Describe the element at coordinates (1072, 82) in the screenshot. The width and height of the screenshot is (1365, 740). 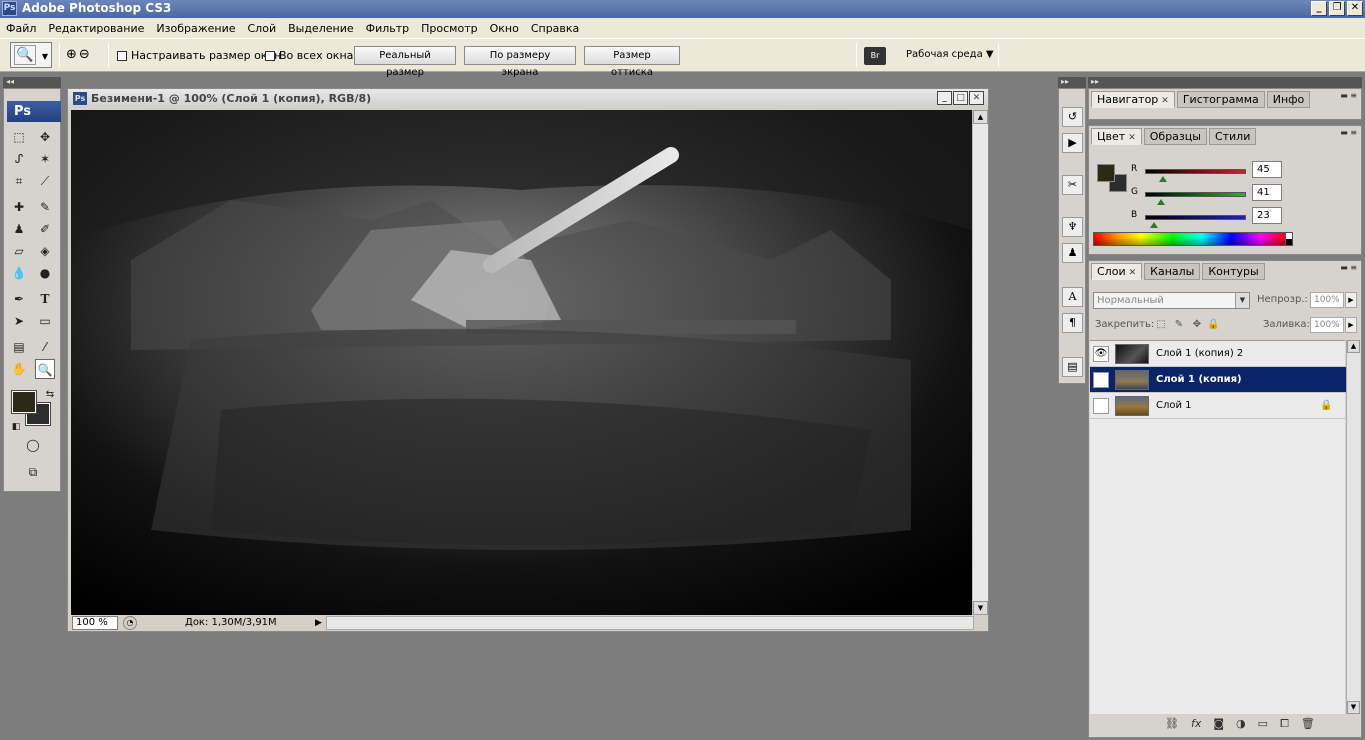
I see `dock-header: ▸▸` at that location.